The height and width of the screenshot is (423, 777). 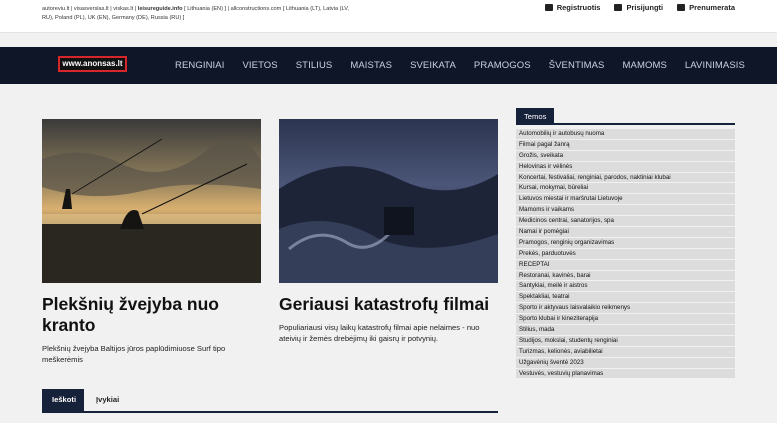 I want to click on article-title: Plekšnių žvejyba nuo kranto, so click(x=151, y=315).